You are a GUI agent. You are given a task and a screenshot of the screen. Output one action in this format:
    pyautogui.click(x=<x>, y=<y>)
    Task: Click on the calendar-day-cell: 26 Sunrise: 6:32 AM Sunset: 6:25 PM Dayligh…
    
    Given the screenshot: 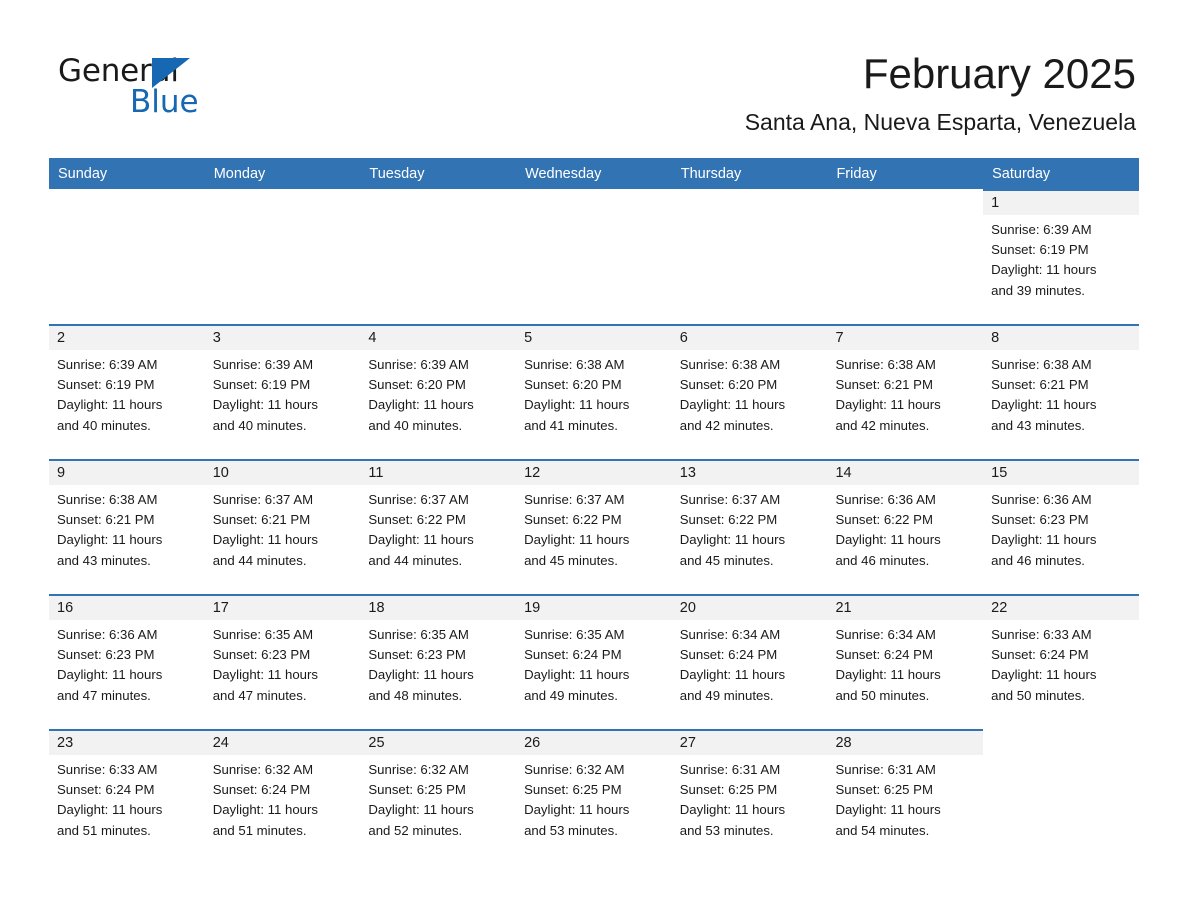 What is the action you would take?
    pyautogui.click(x=594, y=792)
    